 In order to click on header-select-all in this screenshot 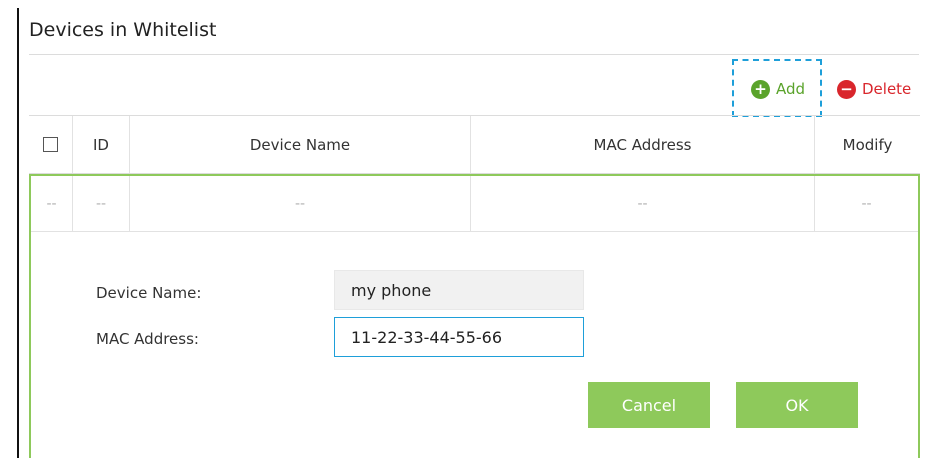, I will do `click(51, 144)`.